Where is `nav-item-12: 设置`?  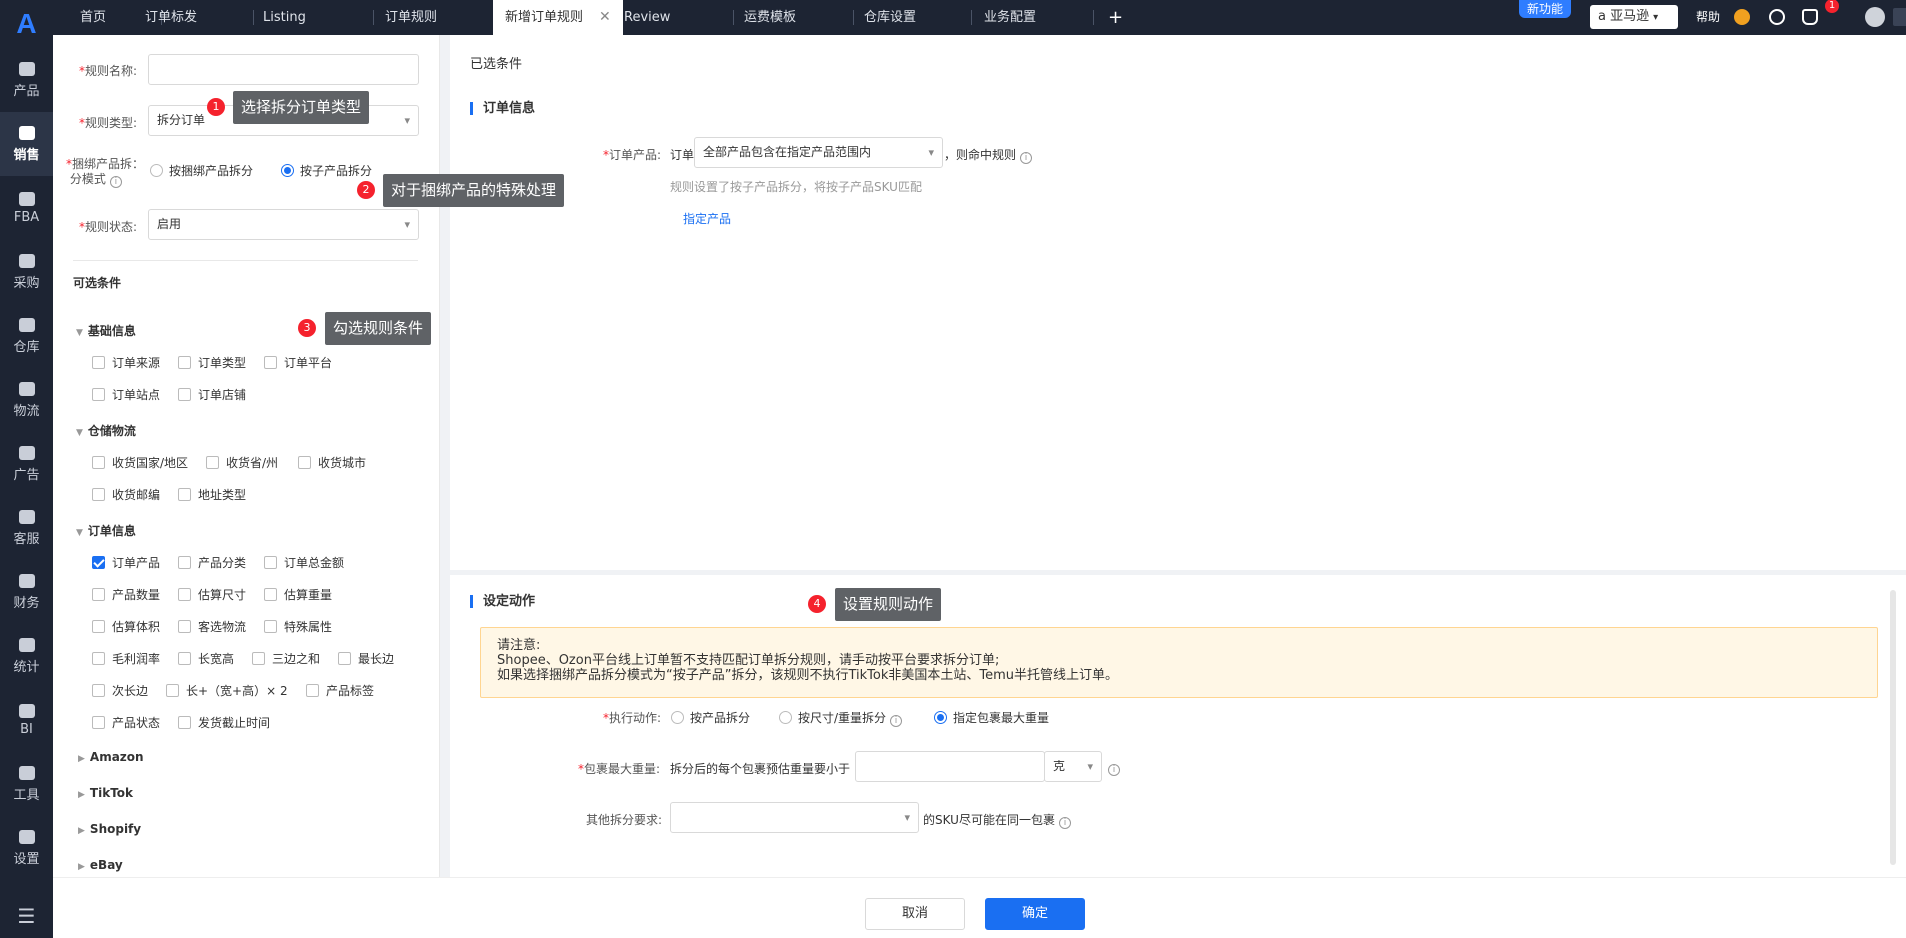 nav-item-12: 设置 is located at coordinates (26, 848).